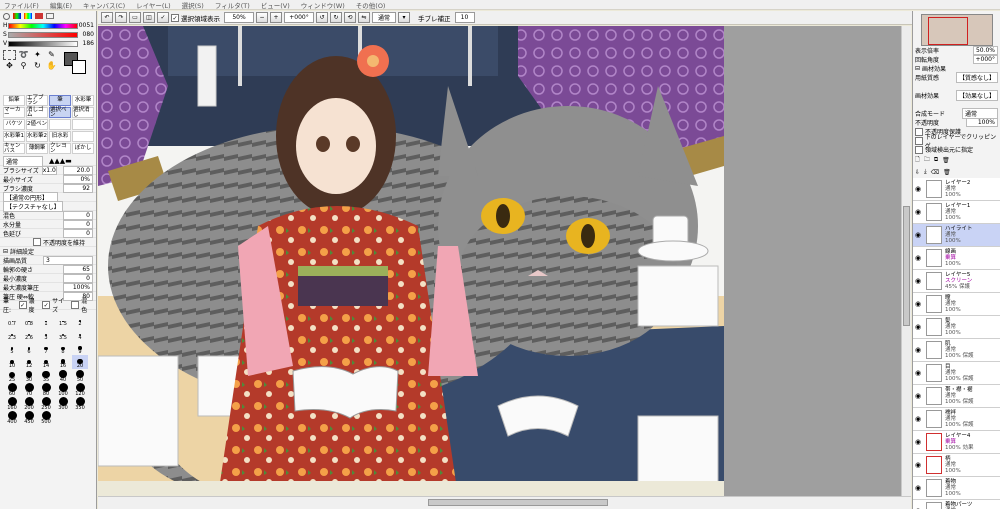 This screenshot has height=509, width=1000. What do you see at coordinates (906, 266) in the screenshot?
I see `vertical-scroll-thumb` at bounding box center [906, 266].